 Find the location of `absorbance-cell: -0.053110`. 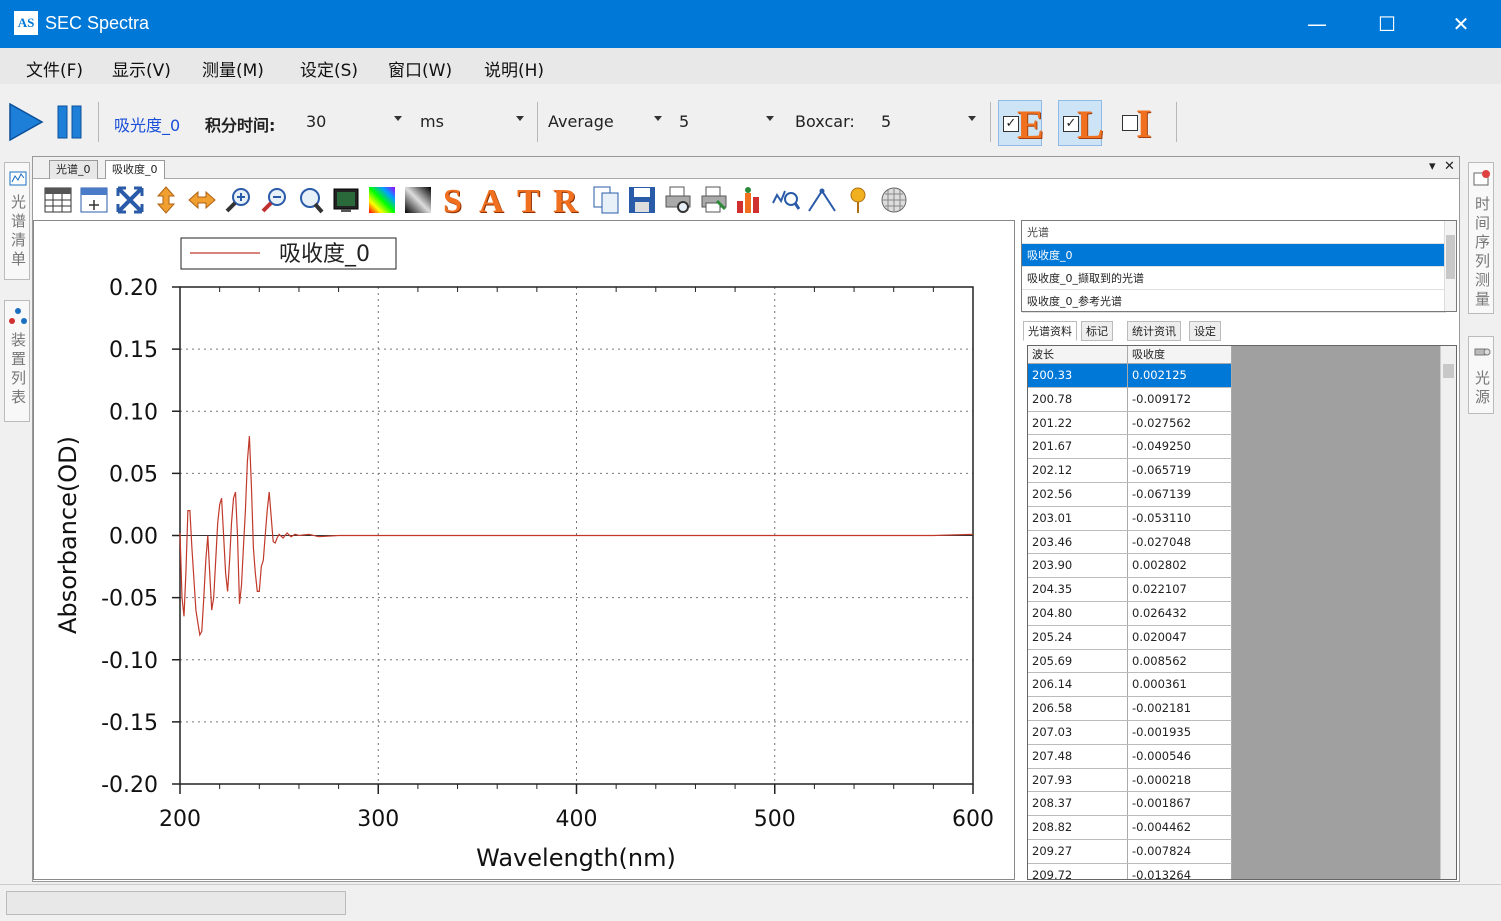

absorbance-cell: -0.053110 is located at coordinates (1180, 518).